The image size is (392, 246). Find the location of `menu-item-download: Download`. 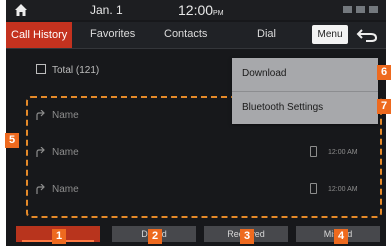

menu-item-download: Download is located at coordinates (305, 74).